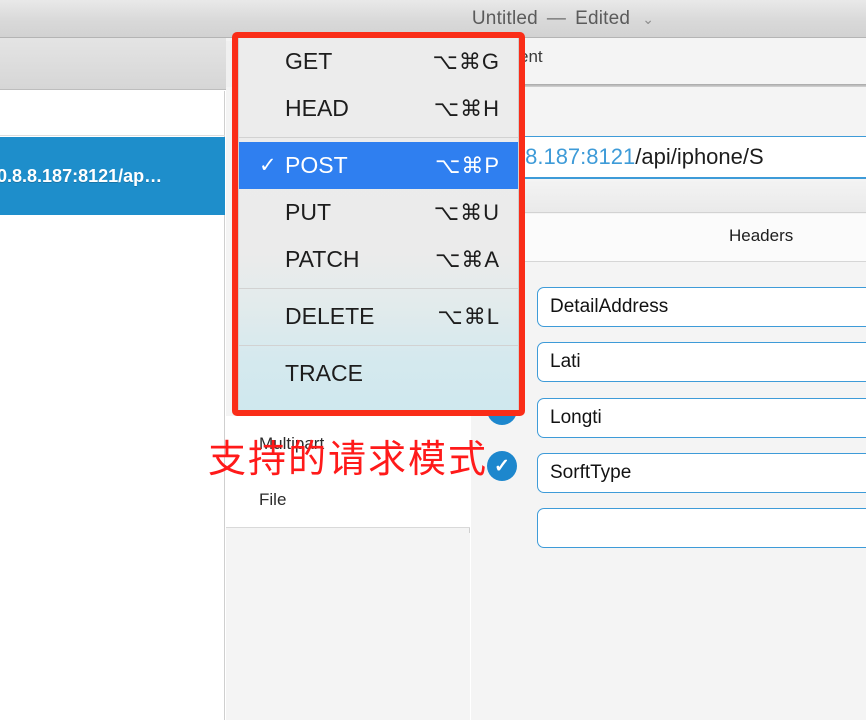  I want to click on tab-headers-label: Headers, so click(761, 235).